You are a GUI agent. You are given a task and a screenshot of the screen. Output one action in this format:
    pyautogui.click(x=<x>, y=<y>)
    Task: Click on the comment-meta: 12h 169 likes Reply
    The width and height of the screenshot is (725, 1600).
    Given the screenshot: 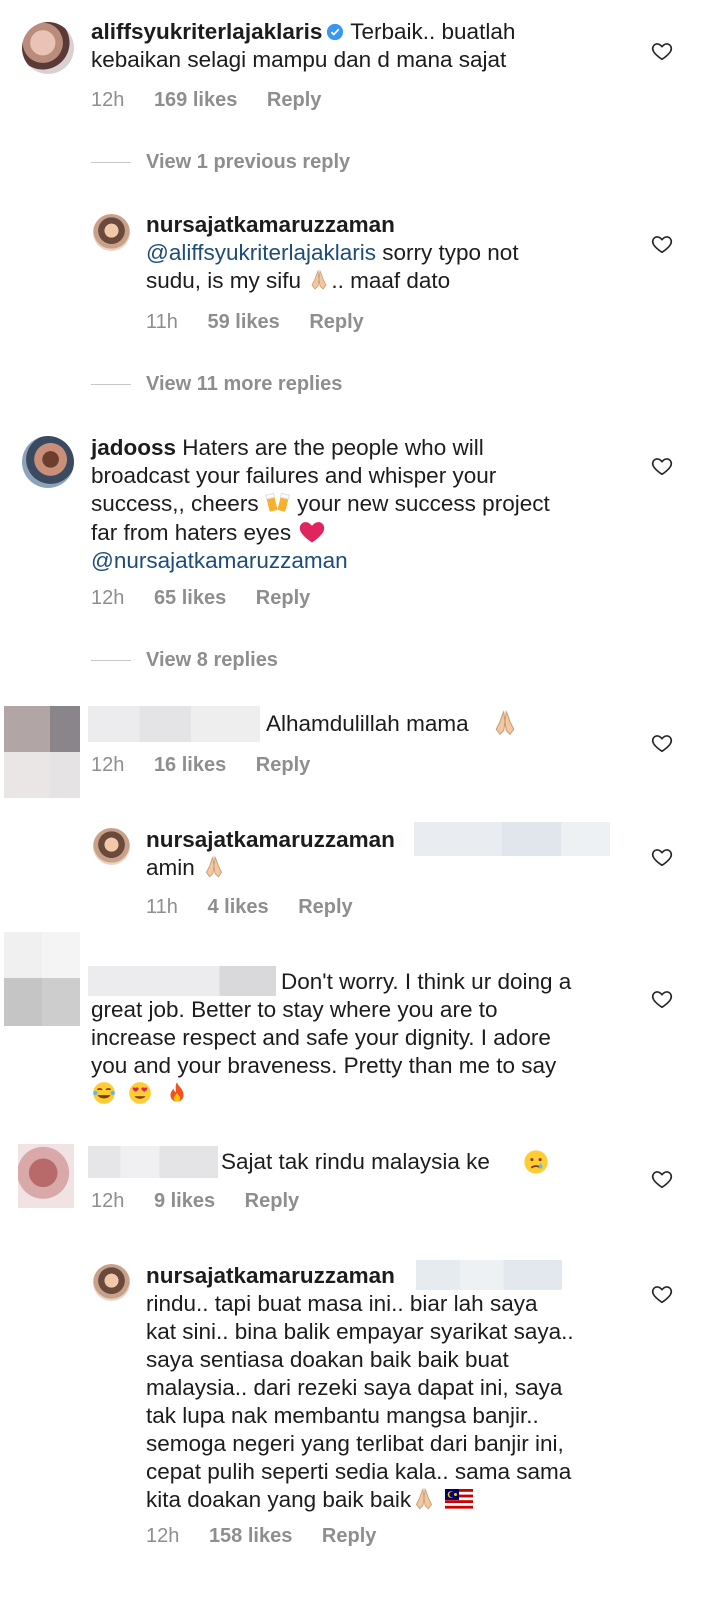 What is the action you would take?
    pyautogui.click(x=206, y=100)
    